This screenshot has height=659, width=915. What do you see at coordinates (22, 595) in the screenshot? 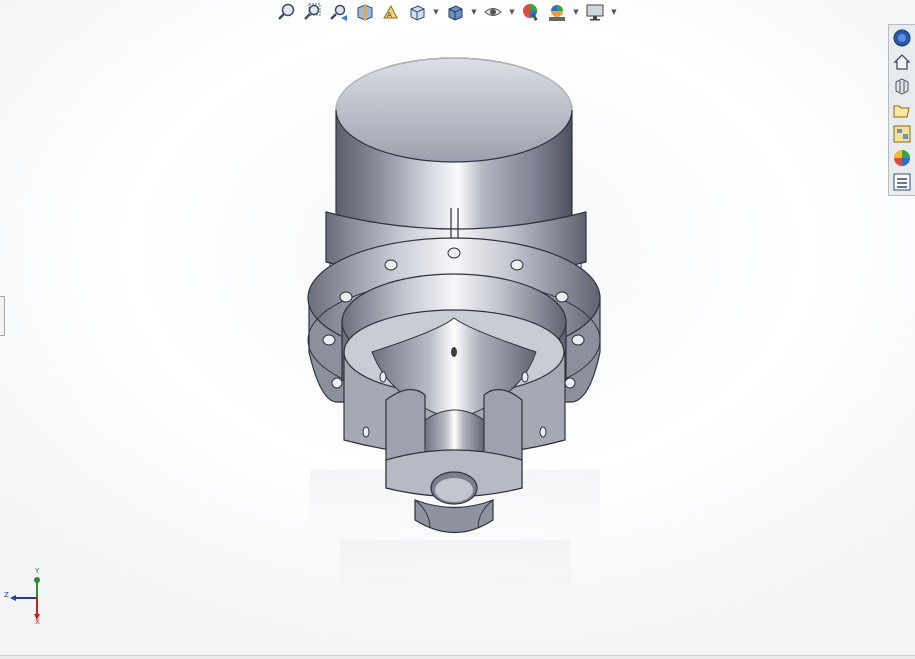
I see `reference-triad: Y Z X` at bounding box center [22, 595].